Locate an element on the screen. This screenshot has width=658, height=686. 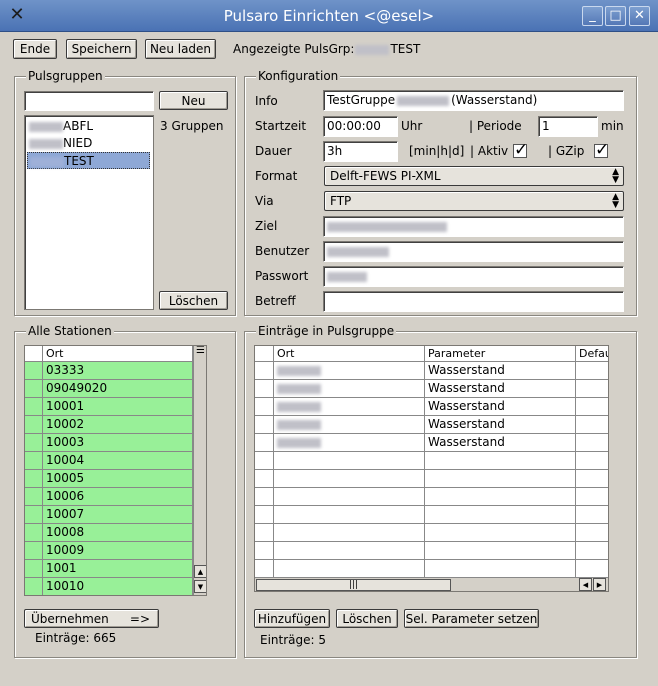
eintraege-loeschen-button: Löschen is located at coordinates (367, 618).